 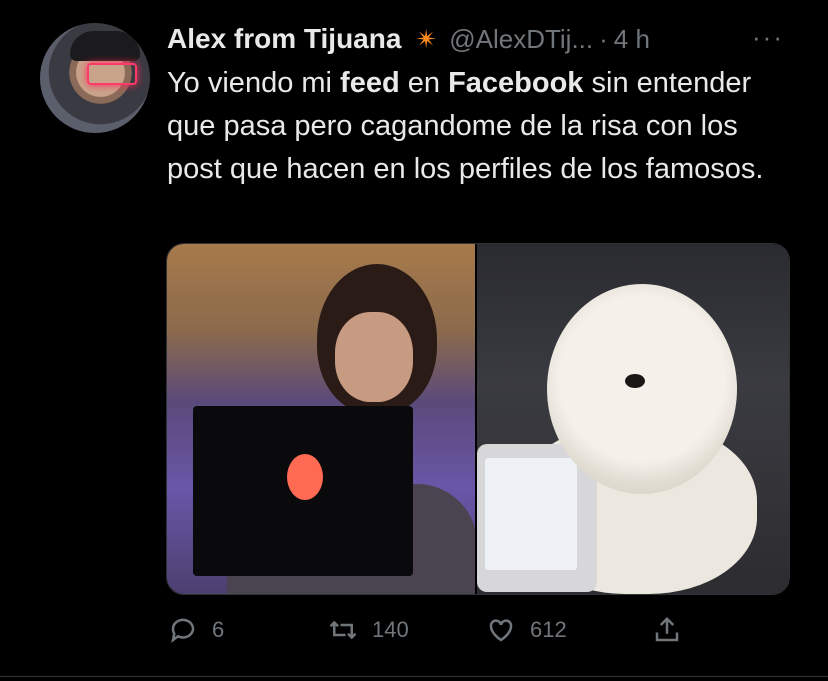 I want to click on tweet-header: Alex from Tijuana ✴ @AlexDTij... · 4 h, so click(x=408, y=39).